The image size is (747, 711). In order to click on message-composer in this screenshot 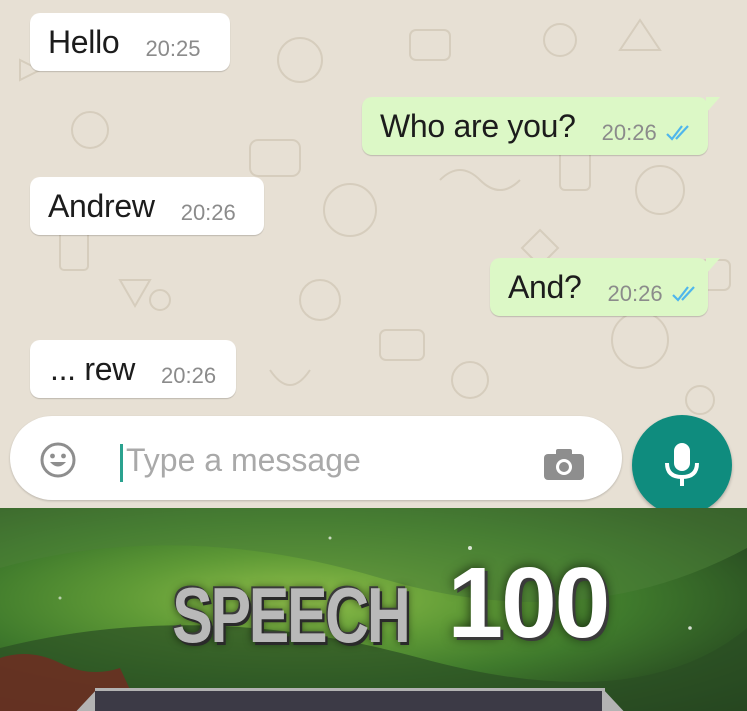, I will do `click(316, 458)`.